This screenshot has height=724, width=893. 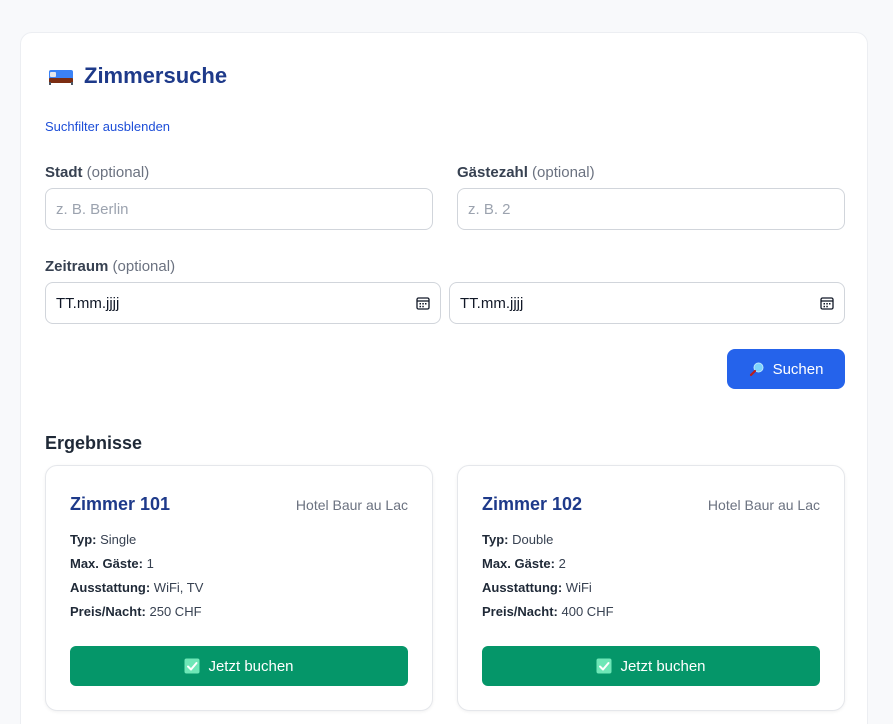 I want to click on city-label: Stadt (optional), so click(x=97, y=172).